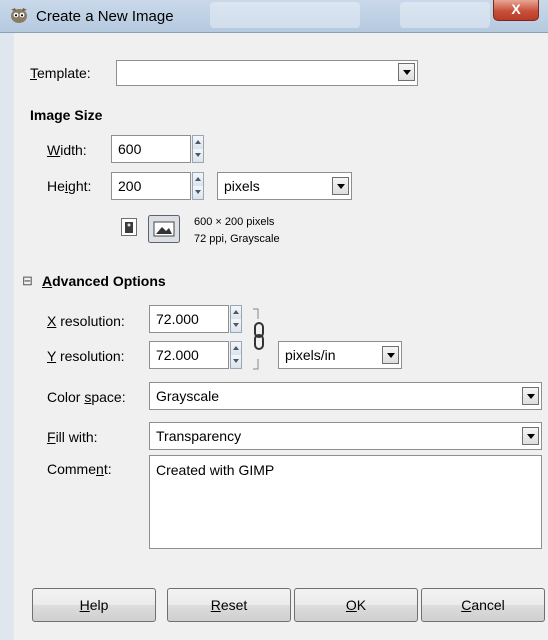 This screenshot has height=640, width=548. What do you see at coordinates (345, 396) in the screenshot?
I see `color-space-select: Grayscale` at bounding box center [345, 396].